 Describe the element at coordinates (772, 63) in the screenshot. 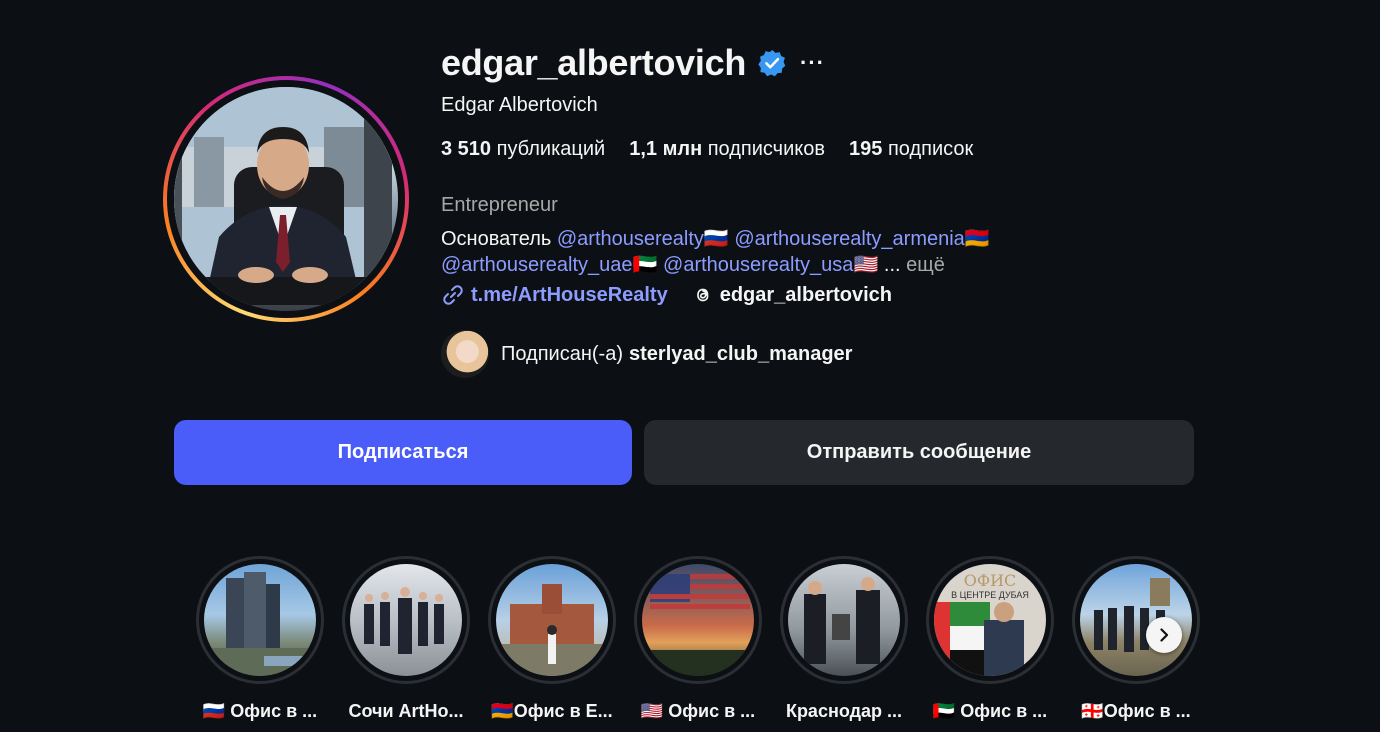

I see `verified-badge-icon` at that location.